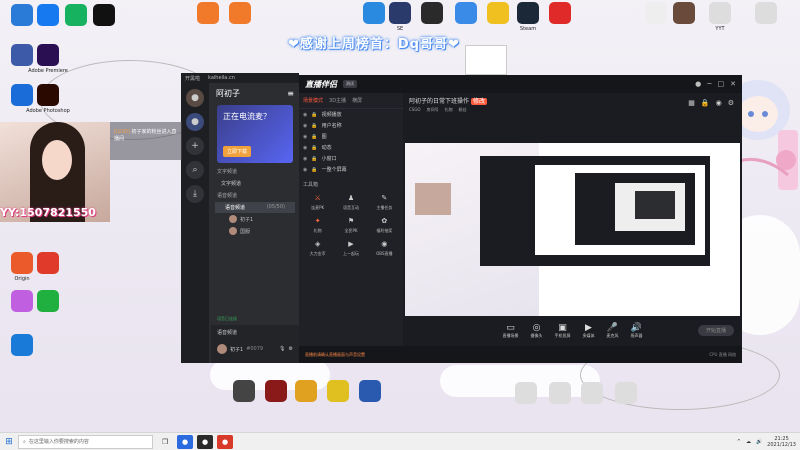 The image size is (800, 450). What do you see at coordinates (384, 221) in the screenshot?
I see `tool-icon: ✿` at bounding box center [384, 221].